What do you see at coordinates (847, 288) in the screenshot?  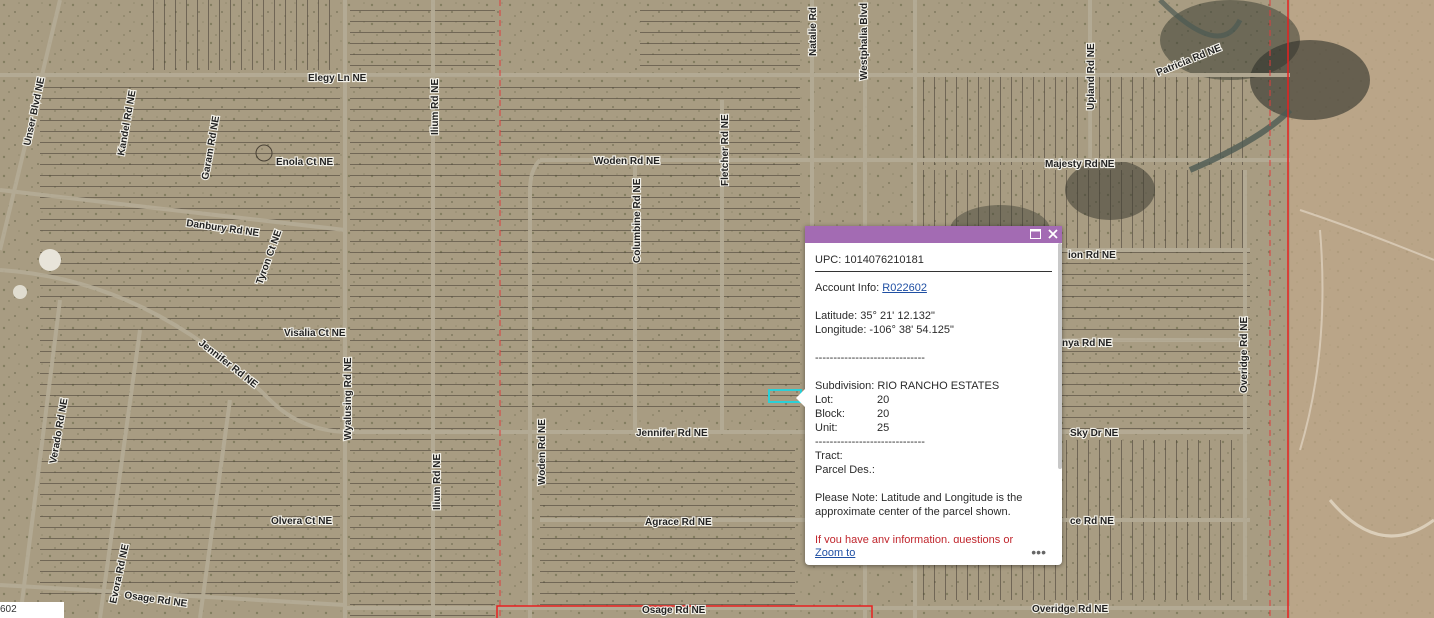 I see `account-label: Account Info:` at bounding box center [847, 288].